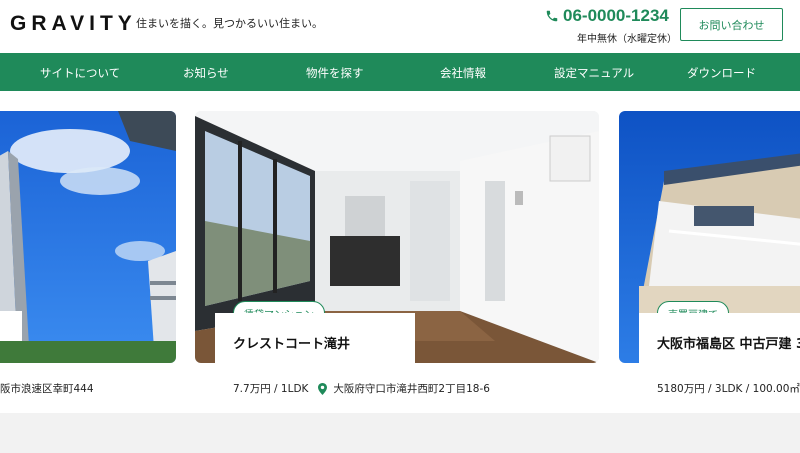 This screenshot has width=800, height=453. I want to click on property-image, so click(88, 237).